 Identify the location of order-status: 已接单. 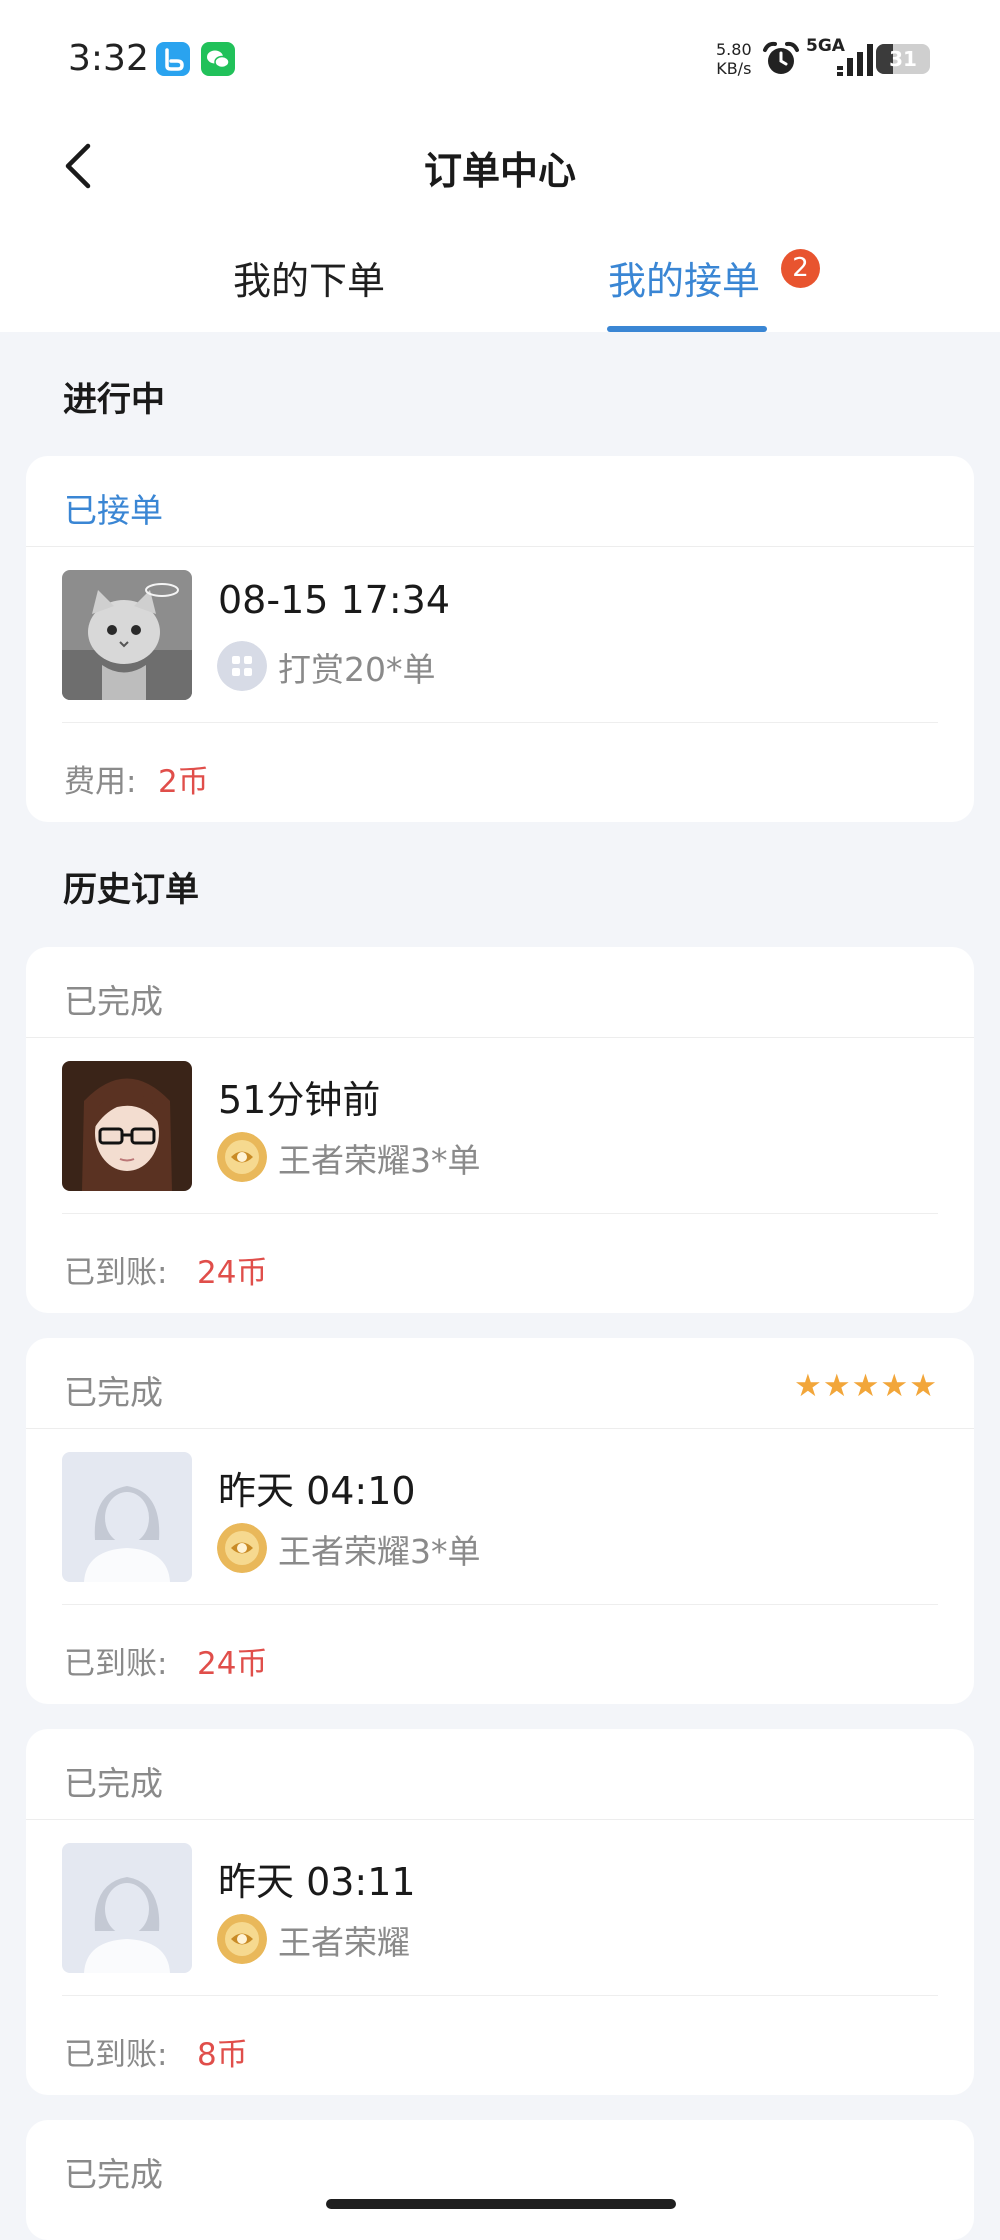
(113, 510).